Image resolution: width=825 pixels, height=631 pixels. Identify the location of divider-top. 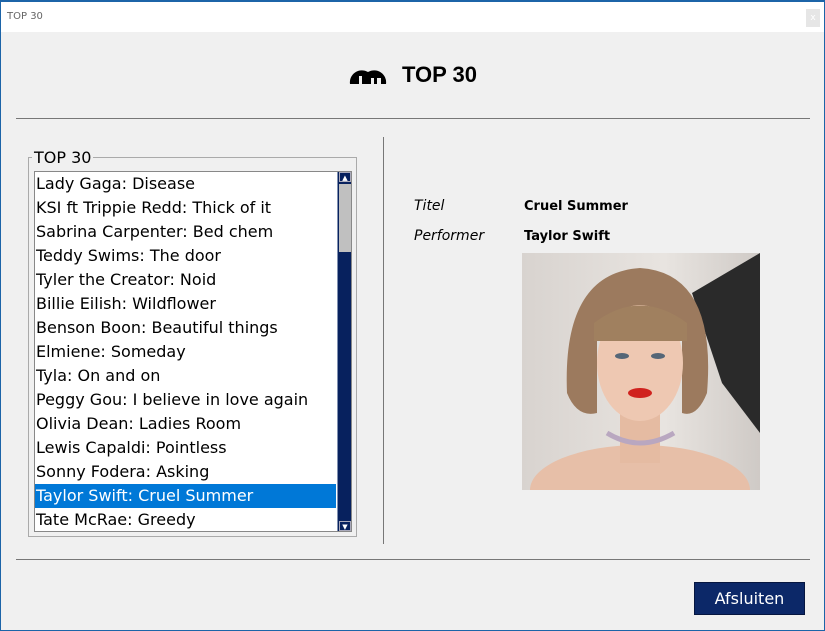
(413, 118).